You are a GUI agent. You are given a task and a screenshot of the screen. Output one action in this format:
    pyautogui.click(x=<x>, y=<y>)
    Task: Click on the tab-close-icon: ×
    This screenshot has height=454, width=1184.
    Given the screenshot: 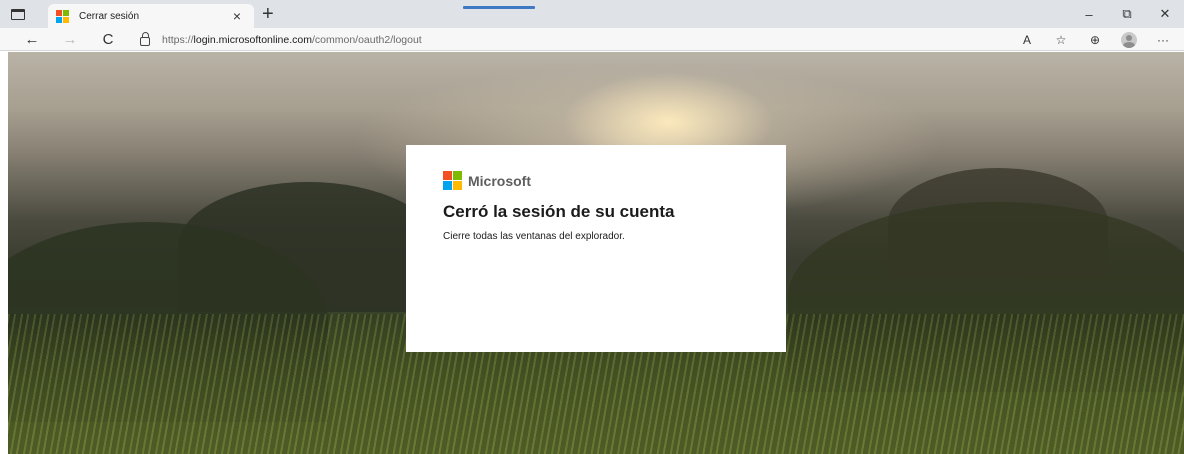 What is the action you would take?
    pyautogui.click(x=237, y=16)
    